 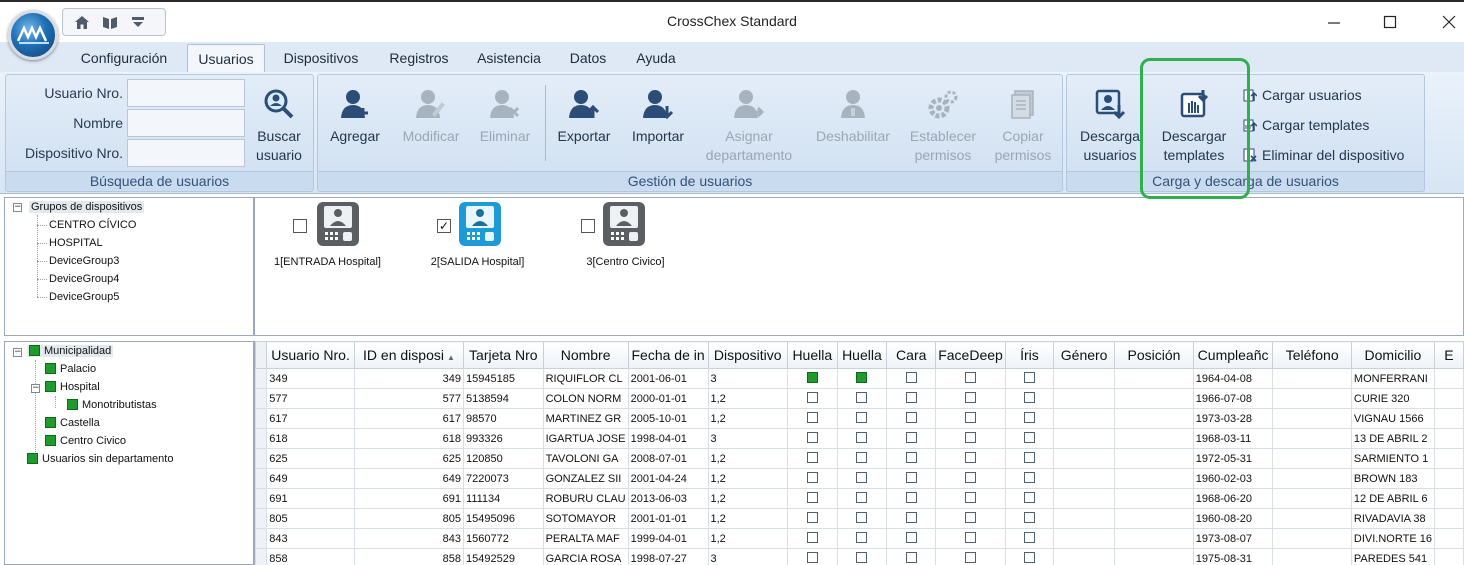 What do you see at coordinates (658, 116) in the screenshot?
I see `import-users-button: Importar` at bounding box center [658, 116].